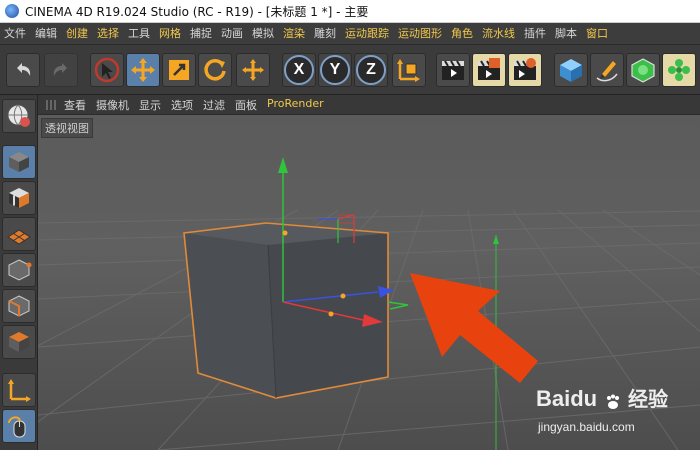 Image resolution: width=700 pixels, height=450 pixels. I want to click on redo-button, so click(61, 70).